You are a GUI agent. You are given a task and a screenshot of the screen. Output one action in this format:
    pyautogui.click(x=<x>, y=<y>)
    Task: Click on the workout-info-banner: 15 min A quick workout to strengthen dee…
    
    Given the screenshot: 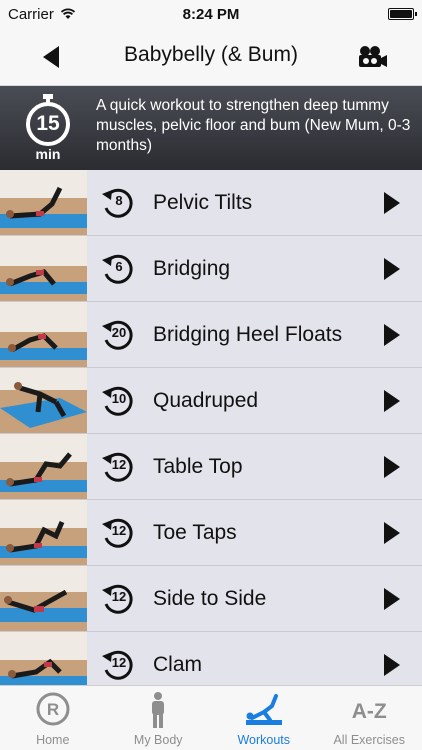 What is the action you would take?
    pyautogui.click(x=211, y=128)
    